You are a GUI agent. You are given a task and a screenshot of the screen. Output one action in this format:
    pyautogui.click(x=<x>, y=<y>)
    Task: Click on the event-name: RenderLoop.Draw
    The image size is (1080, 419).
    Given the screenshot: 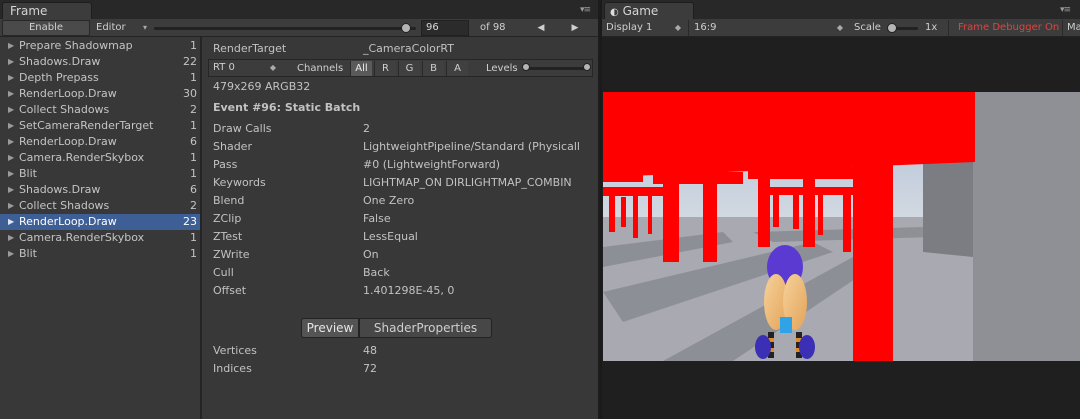 What is the action you would take?
    pyautogui.click(x=68, y=141)
    